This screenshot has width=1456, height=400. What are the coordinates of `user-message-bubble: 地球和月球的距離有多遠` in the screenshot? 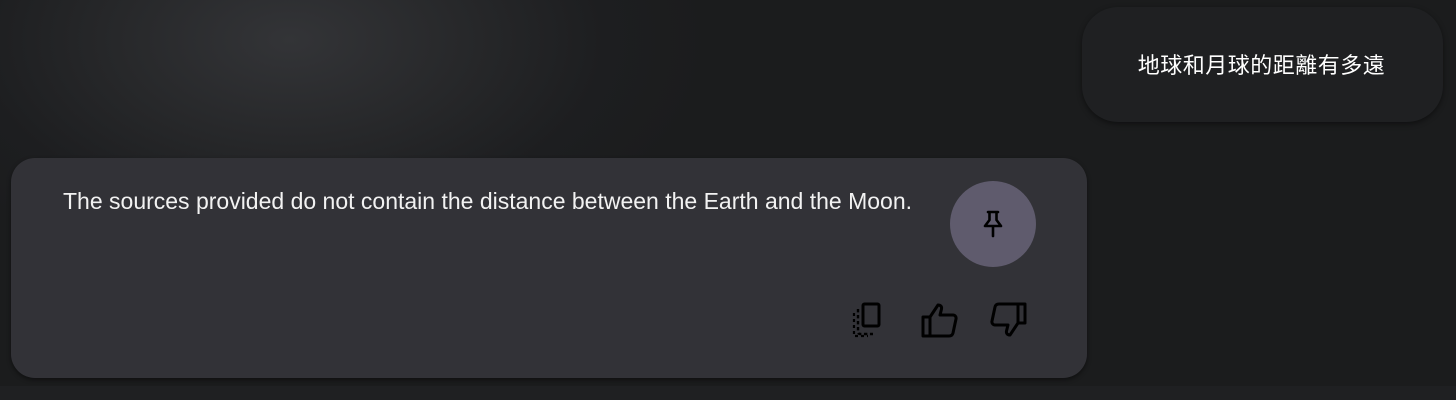 It's located at (1262, 64).